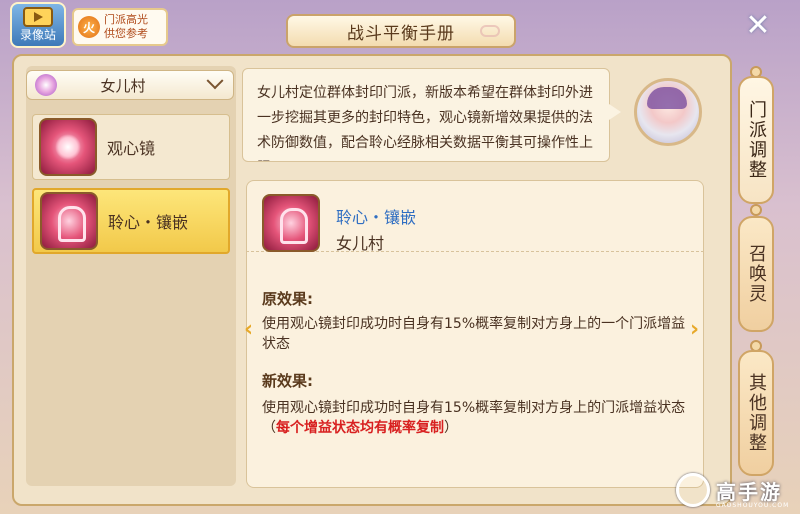 This screenshot has width=800, height=514. I want to click on mirror-icon, so click(68, 147).